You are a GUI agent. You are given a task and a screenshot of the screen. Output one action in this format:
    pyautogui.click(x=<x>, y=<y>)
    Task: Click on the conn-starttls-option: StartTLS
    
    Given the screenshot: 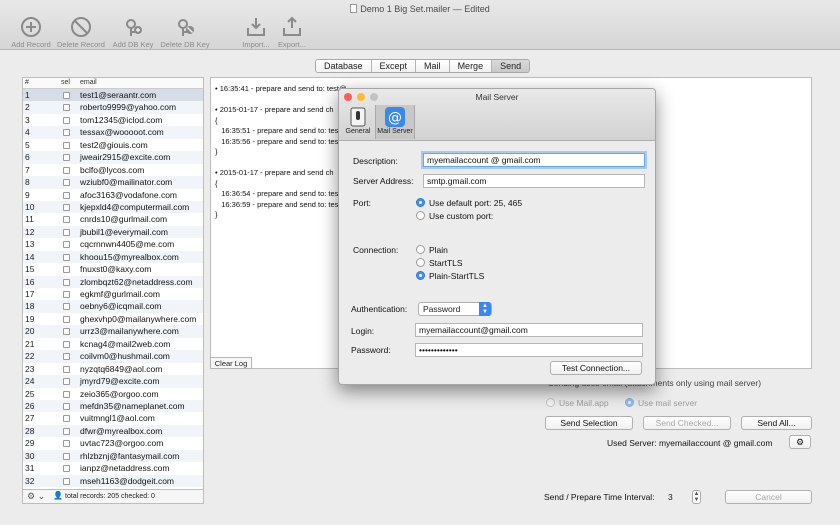 What is the action you would take?
    pyautogui.click(x=439, y=263)
    